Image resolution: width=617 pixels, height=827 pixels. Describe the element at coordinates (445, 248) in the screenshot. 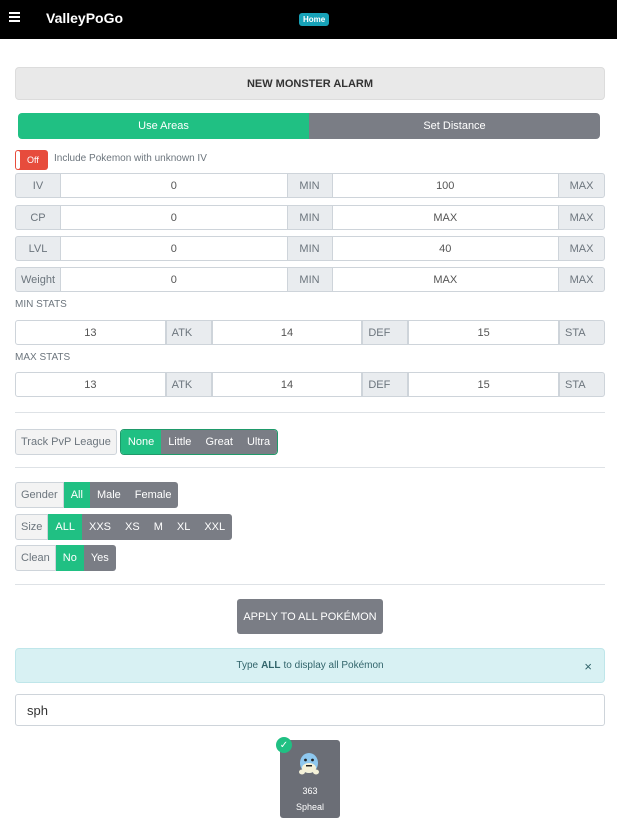

I see `lvl-max-input` at that location.